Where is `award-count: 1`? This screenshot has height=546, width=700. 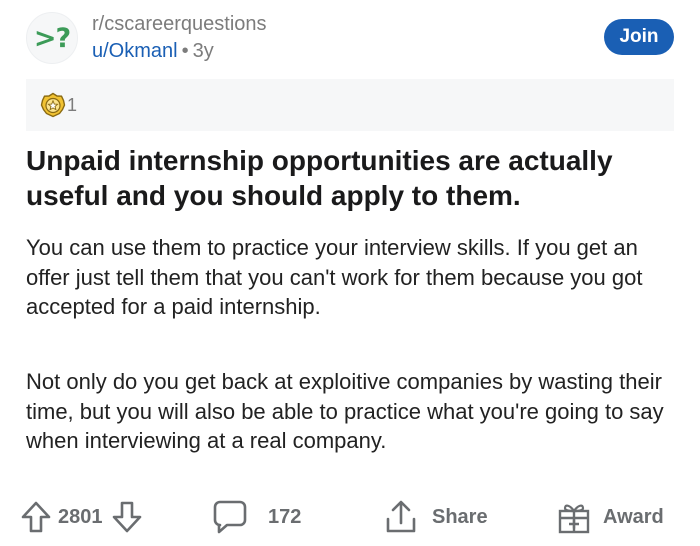 award-count: 1 is located at coordinates (72, 104).